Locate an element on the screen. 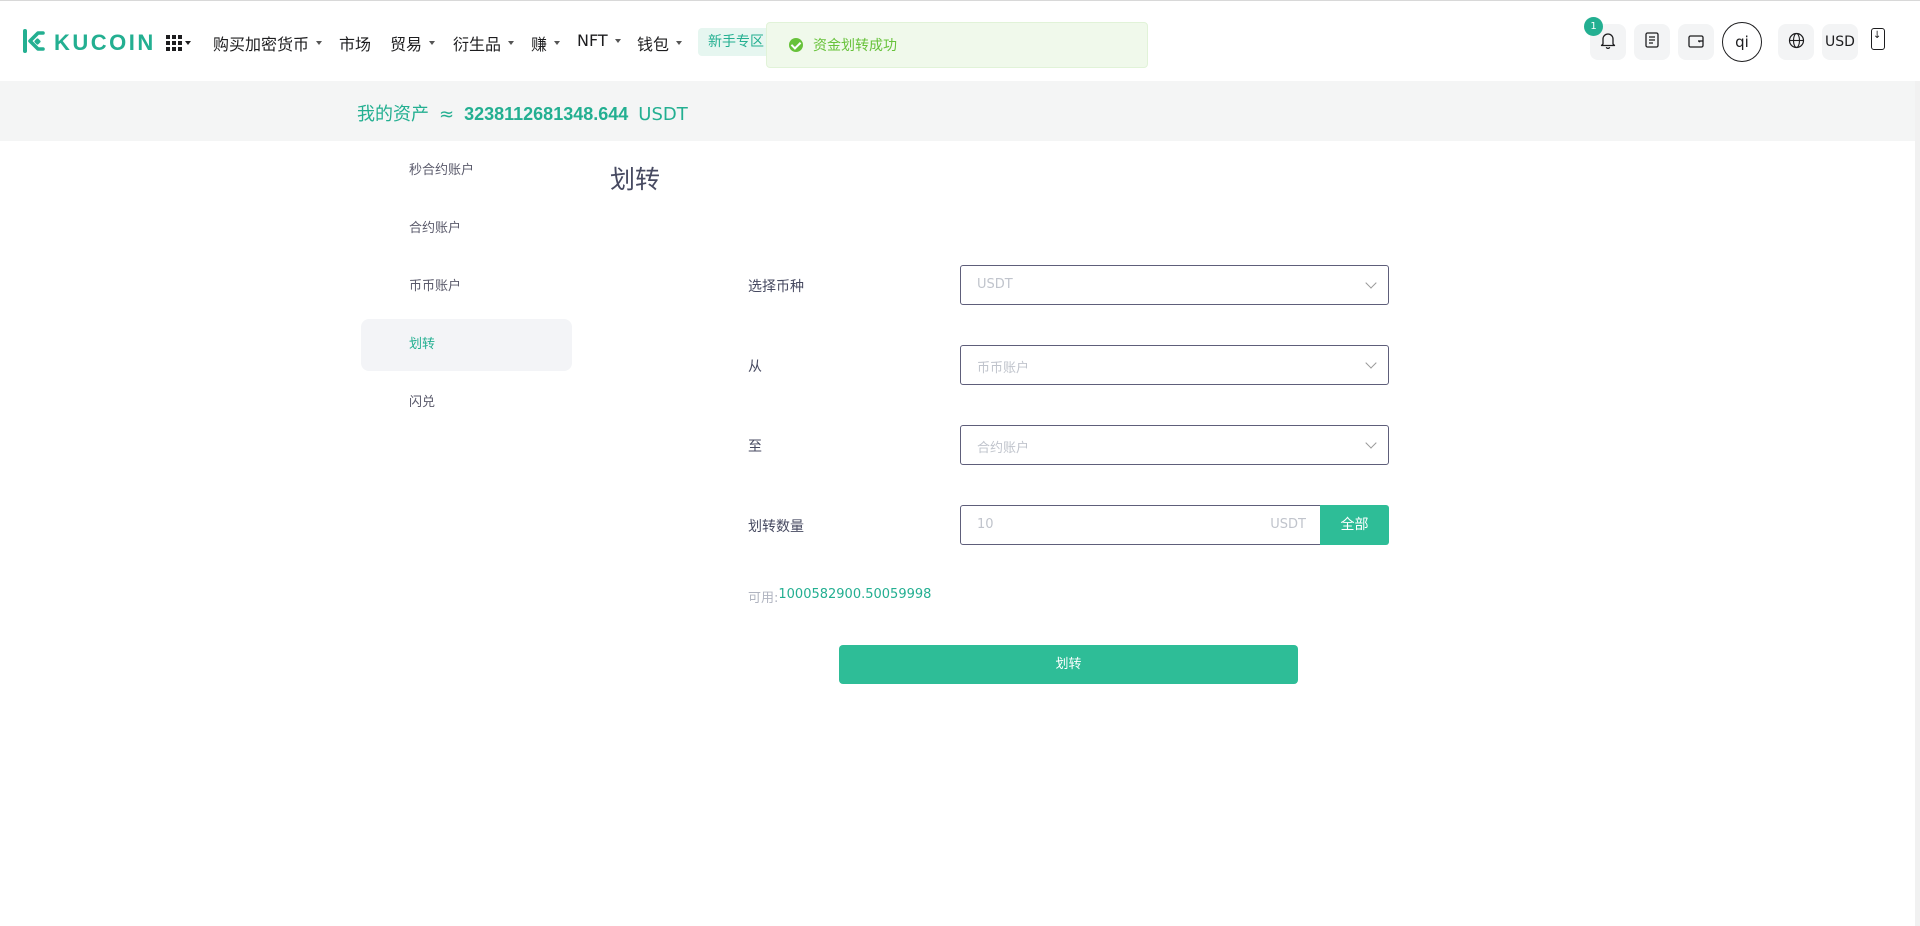 This screenshot has width=1920, height=926. nav-label: 购买加密货币 is located at coordinates (261, 44).